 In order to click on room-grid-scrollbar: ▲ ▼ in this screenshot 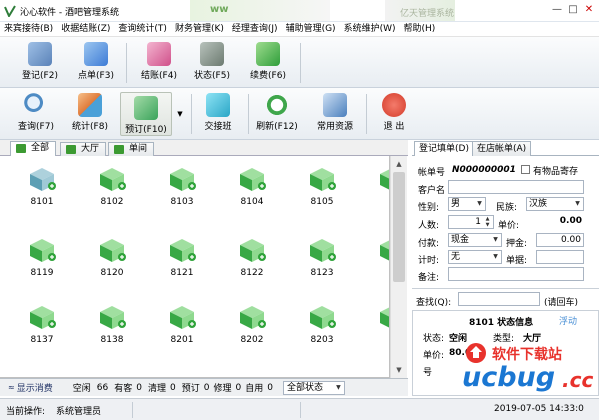, I will do `click(398, 267)`.